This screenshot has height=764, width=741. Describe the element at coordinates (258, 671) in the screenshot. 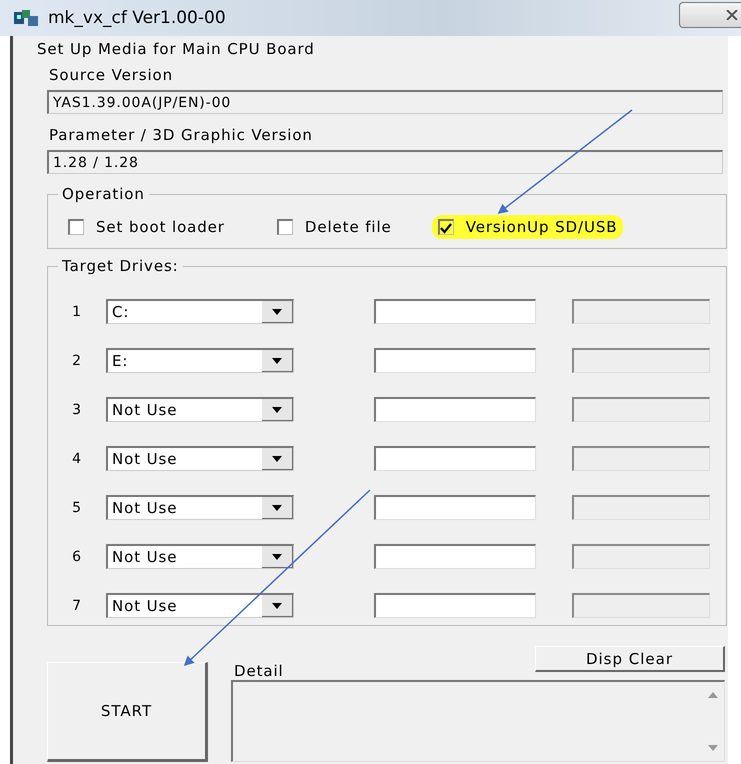

I see `detail-label: Detail` at that location.